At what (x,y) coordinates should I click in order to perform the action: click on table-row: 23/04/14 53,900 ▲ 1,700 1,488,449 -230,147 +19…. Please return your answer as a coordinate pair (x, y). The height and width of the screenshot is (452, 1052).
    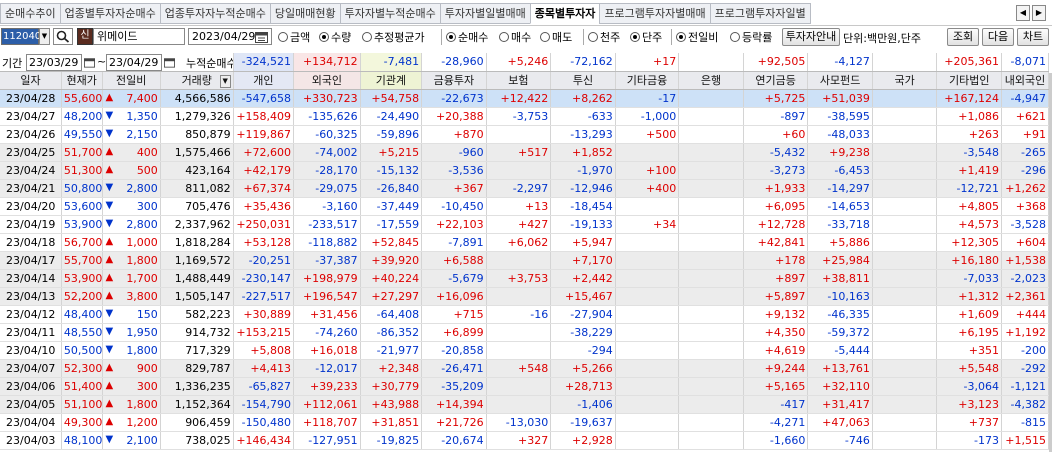
    Looking at the image, I should click on (525, 278).